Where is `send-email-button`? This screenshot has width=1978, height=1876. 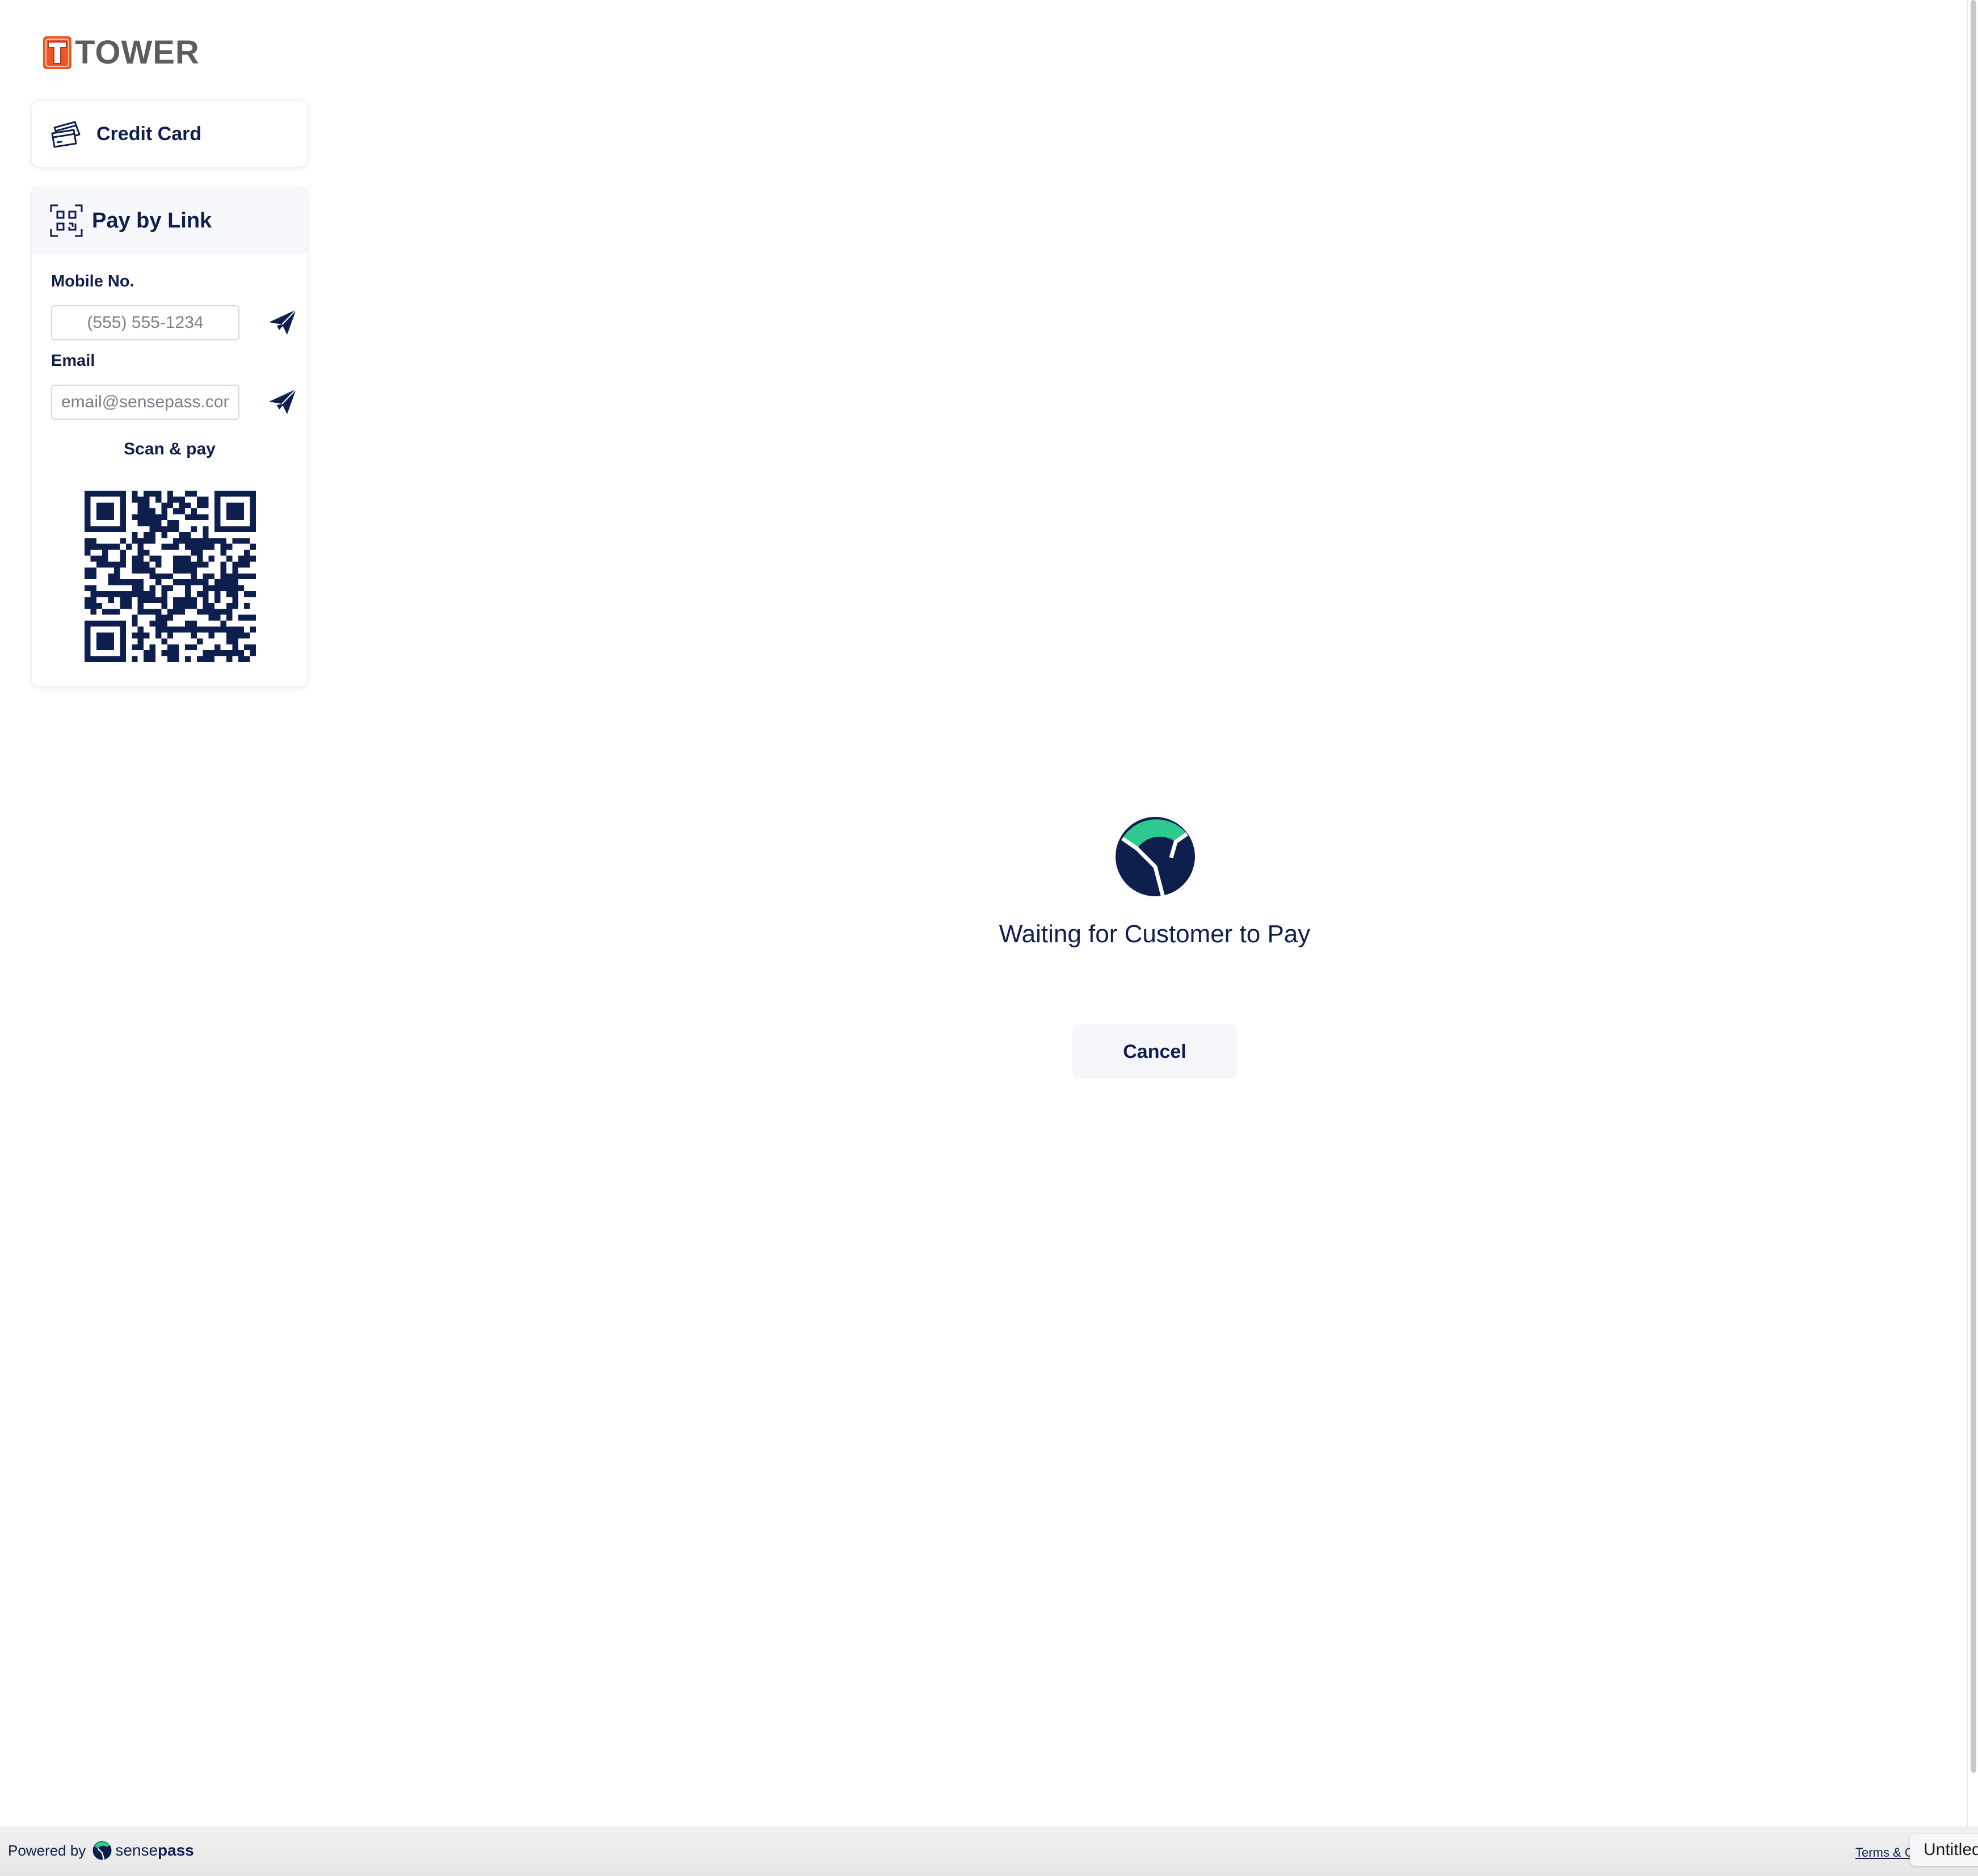
send-email-button is located at coordinates (282, 402).